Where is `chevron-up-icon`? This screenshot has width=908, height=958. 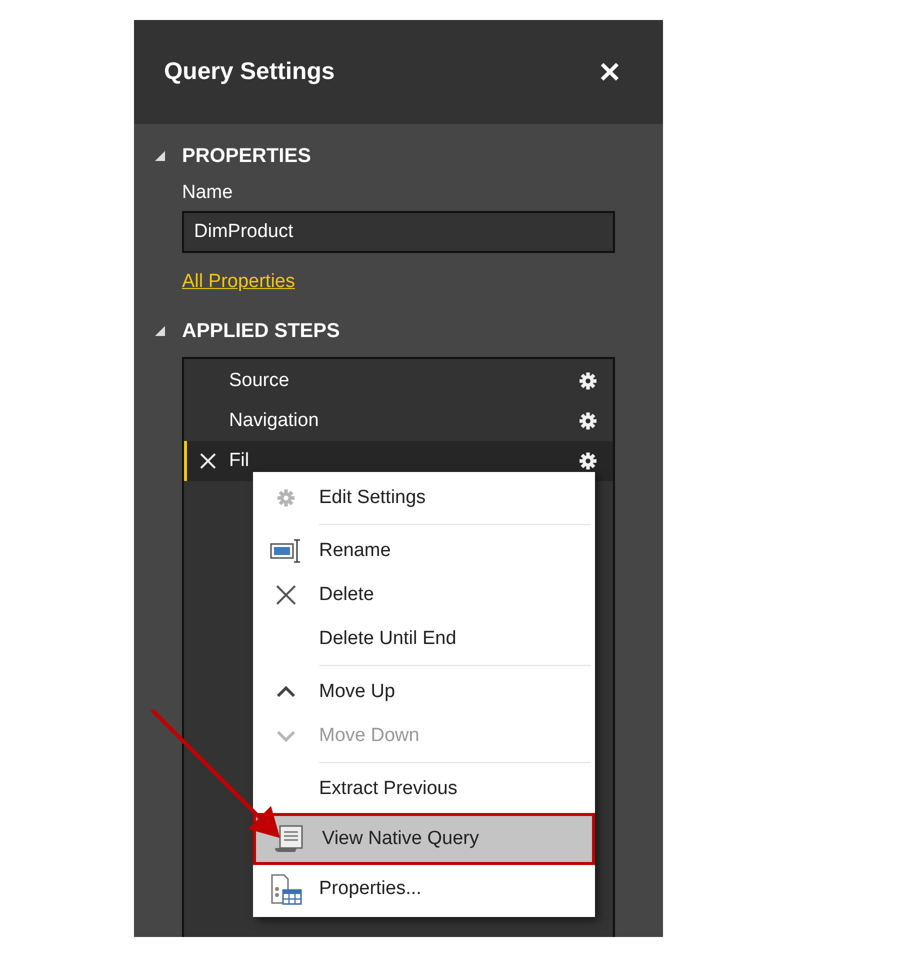
chevron-up-icon is located at coordinates (286, 692).